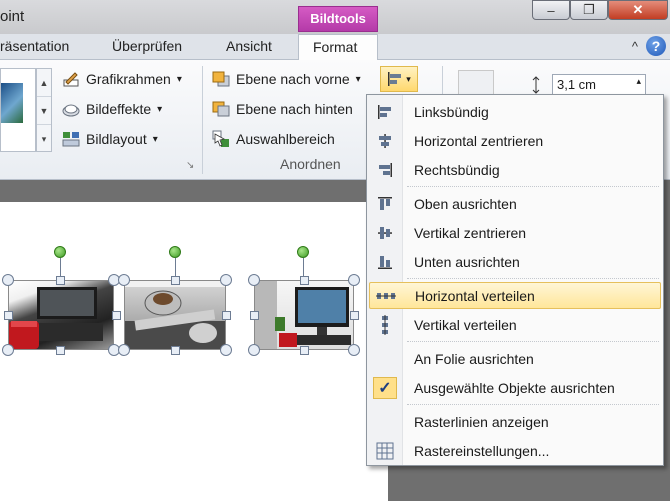  Describe the element at coordinates (385, 203) in the screenshot. I see `align-top-icon` at that location.